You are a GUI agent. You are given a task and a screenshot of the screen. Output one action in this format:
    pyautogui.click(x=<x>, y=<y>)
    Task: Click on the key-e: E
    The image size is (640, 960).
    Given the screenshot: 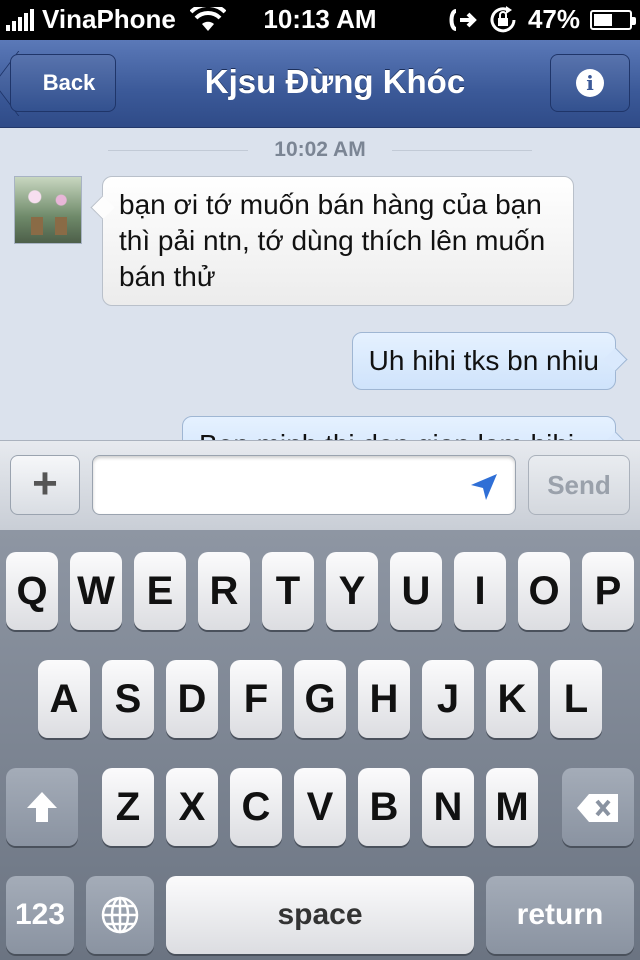 What is the action you would take?
    pyautogui.click(x=160, y=591)
    